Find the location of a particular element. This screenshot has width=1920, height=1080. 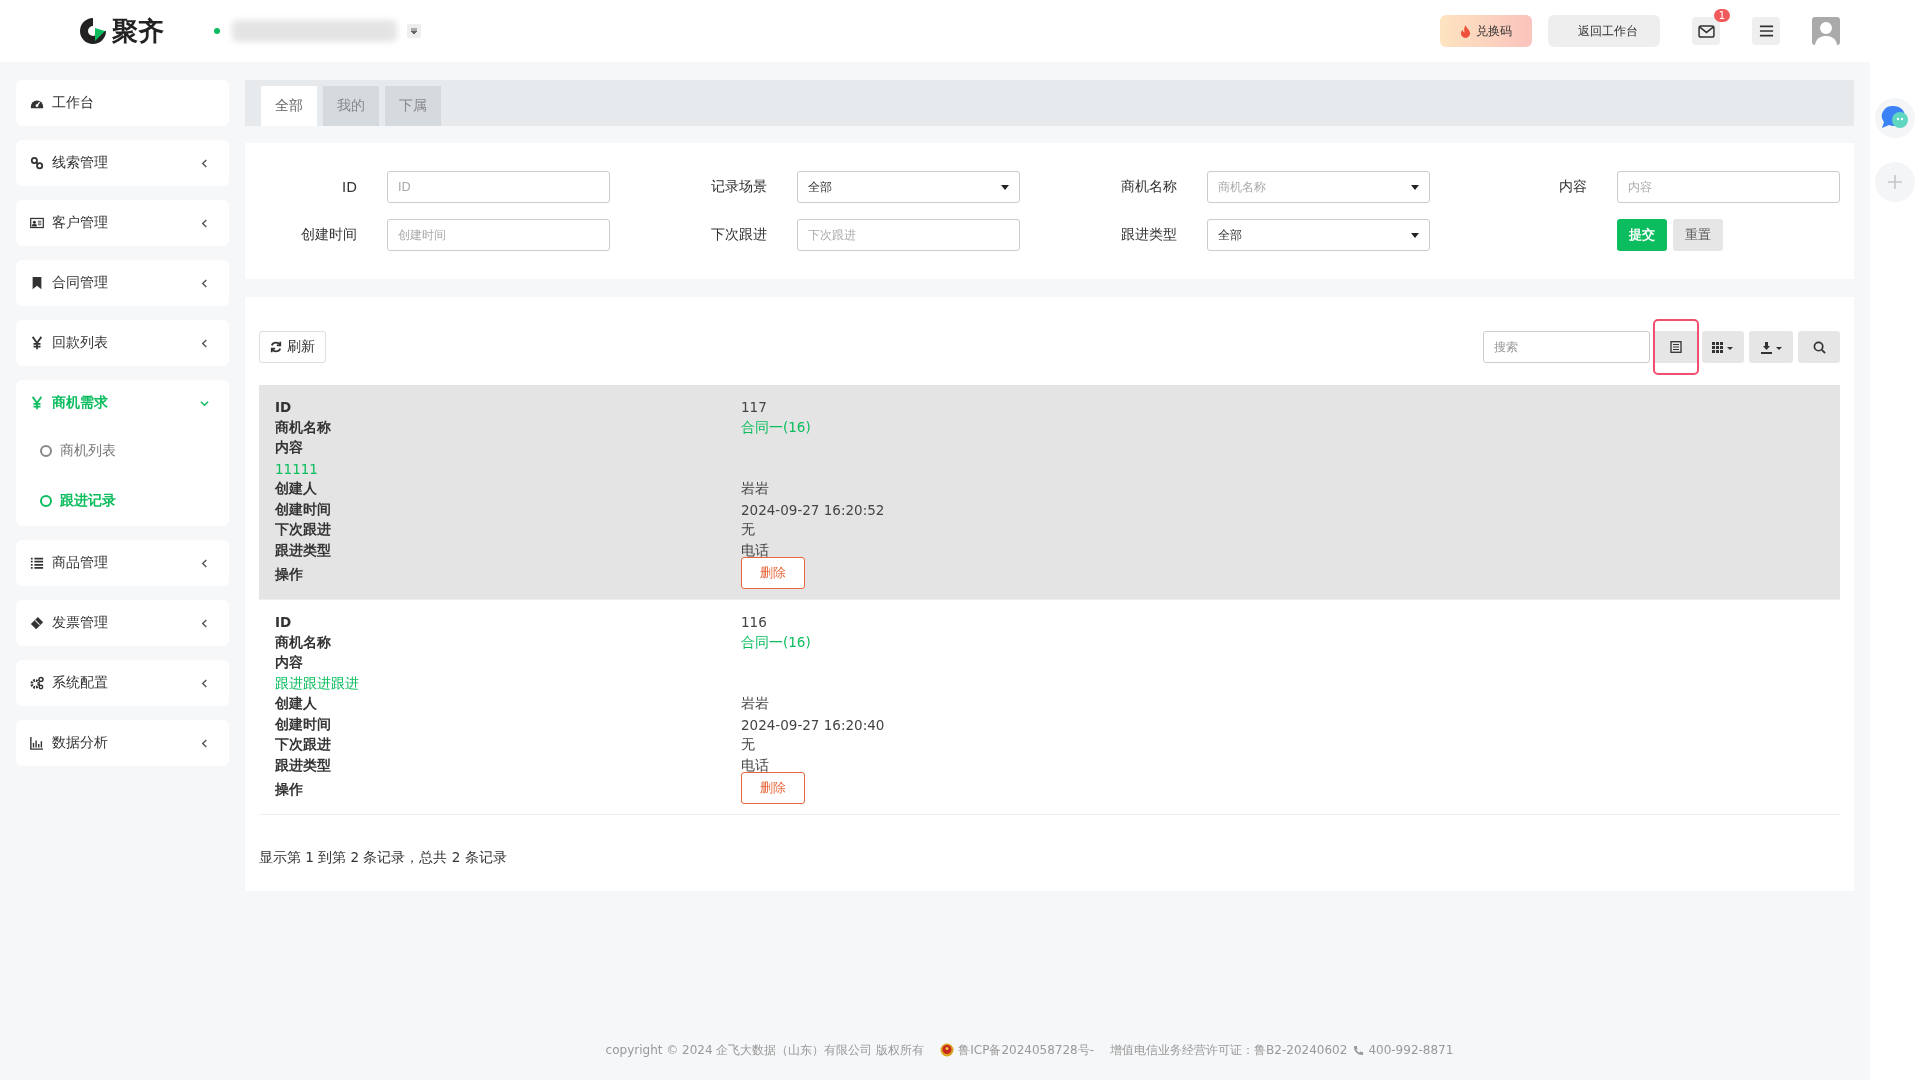

content-text: 跟进跟进跟进 is located at coordinates (317, 683).